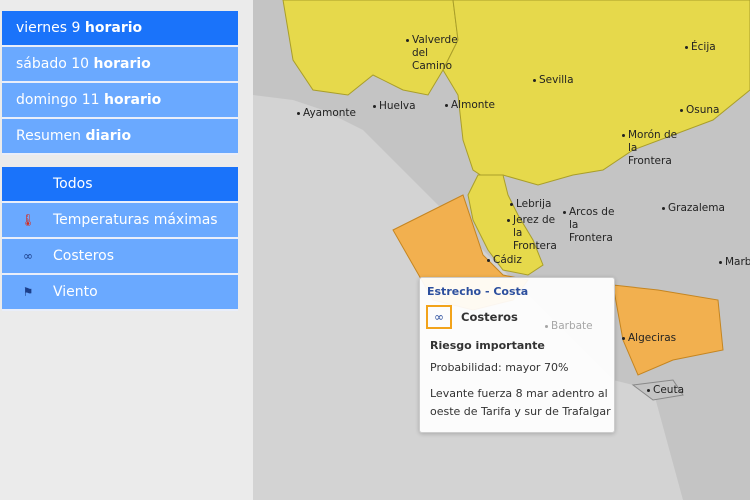 Image resolution: width=750 pixels, height=500 pixels. I want to click on place-label: Algeciras, so click(649, 338).